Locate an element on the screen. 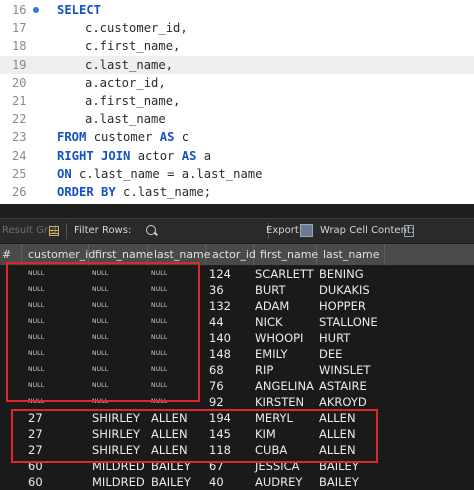 The height and width of the screenshot is (490, 474). code-line: 21 a.first_name, is located at coordinates (237, 101).